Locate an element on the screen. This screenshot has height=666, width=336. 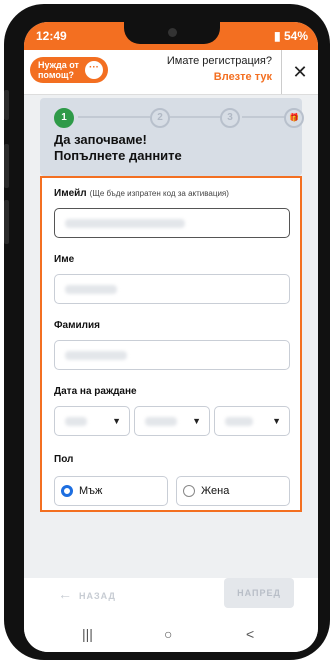
birth-year-redacted is located at coordinates (239, 421).